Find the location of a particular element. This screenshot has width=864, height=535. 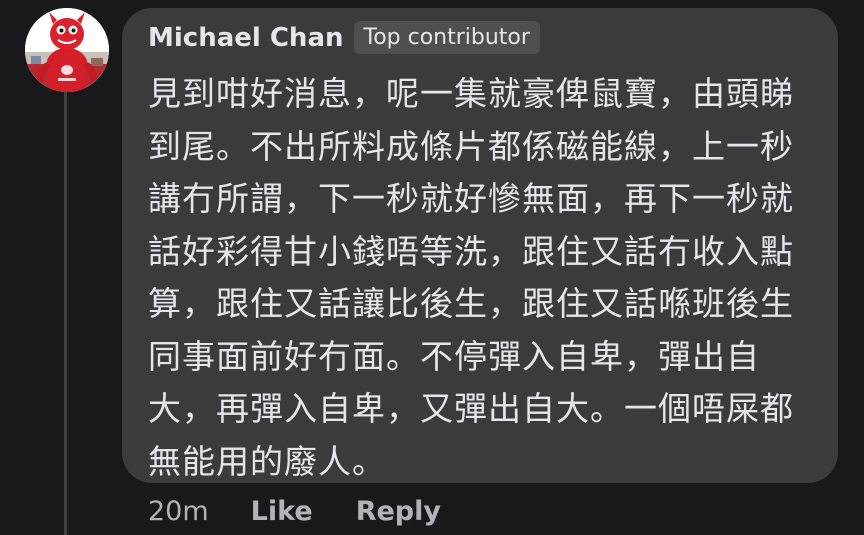

reply-button: Reply is located at coordinates (398, 511).